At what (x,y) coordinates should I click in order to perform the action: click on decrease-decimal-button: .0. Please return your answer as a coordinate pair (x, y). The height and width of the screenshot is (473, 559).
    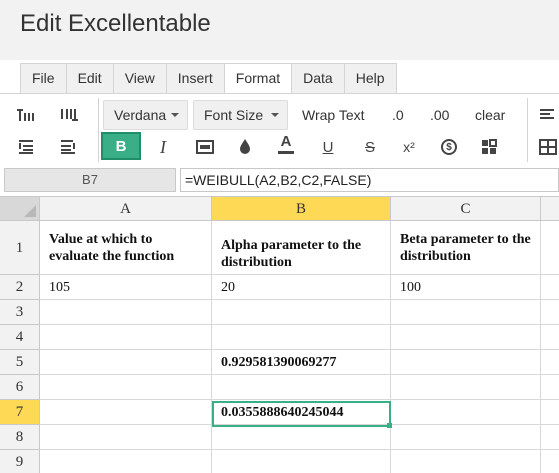
    Looking at the image, I should click on (398, 115).